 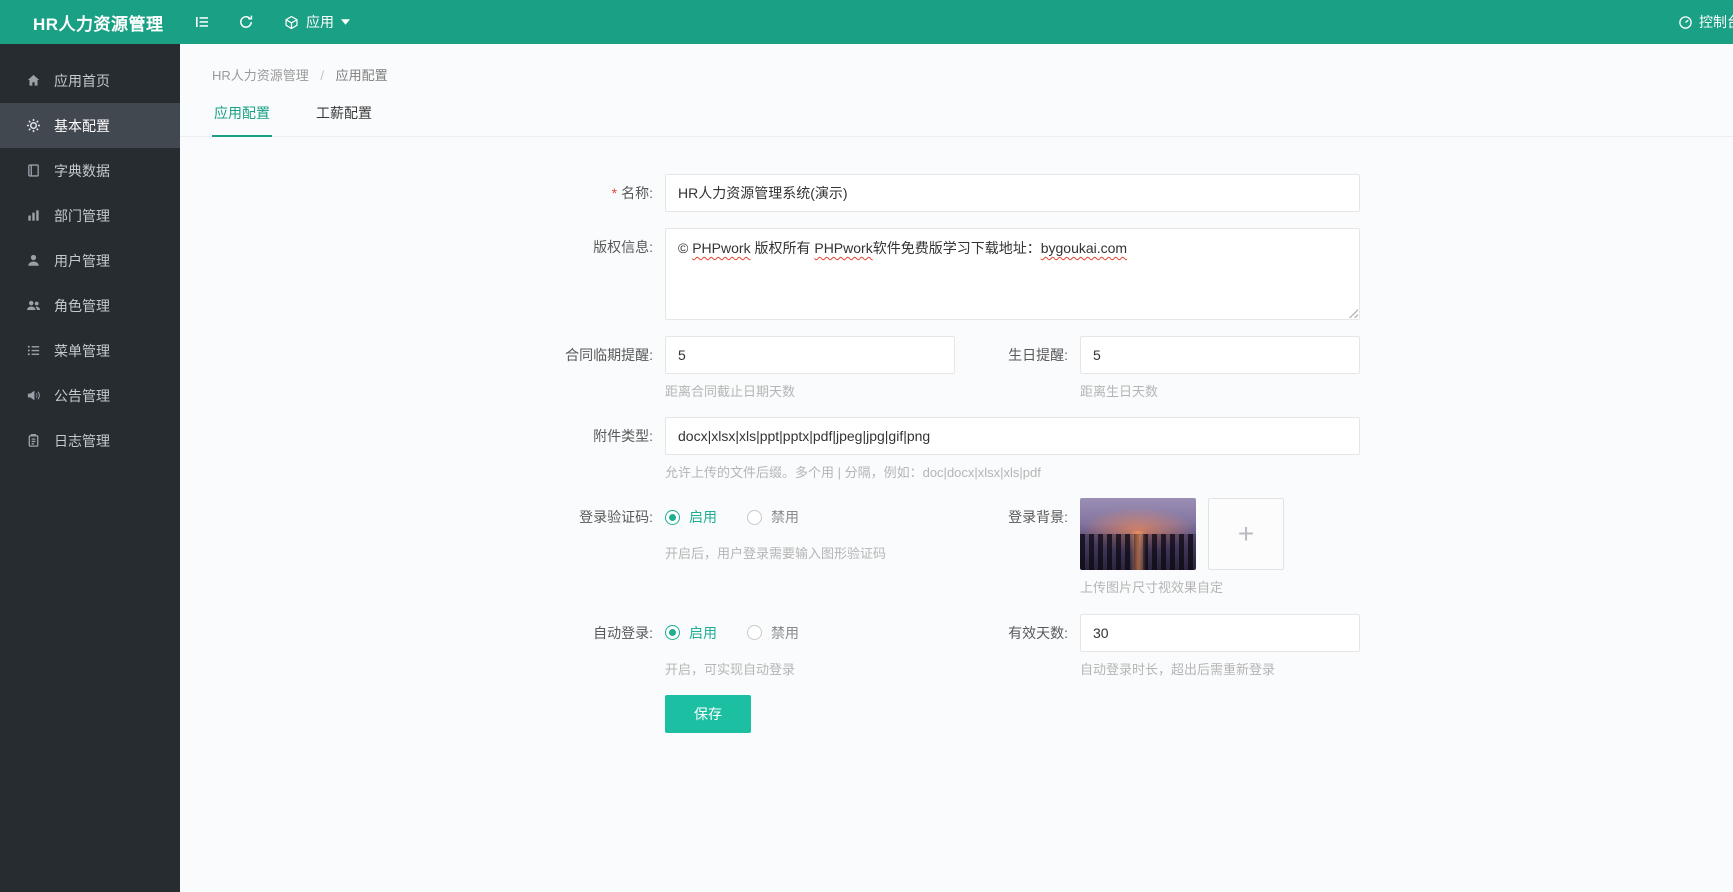 I want to click on auto-login-radio-enable: 启用, so click(x=691, y=633).